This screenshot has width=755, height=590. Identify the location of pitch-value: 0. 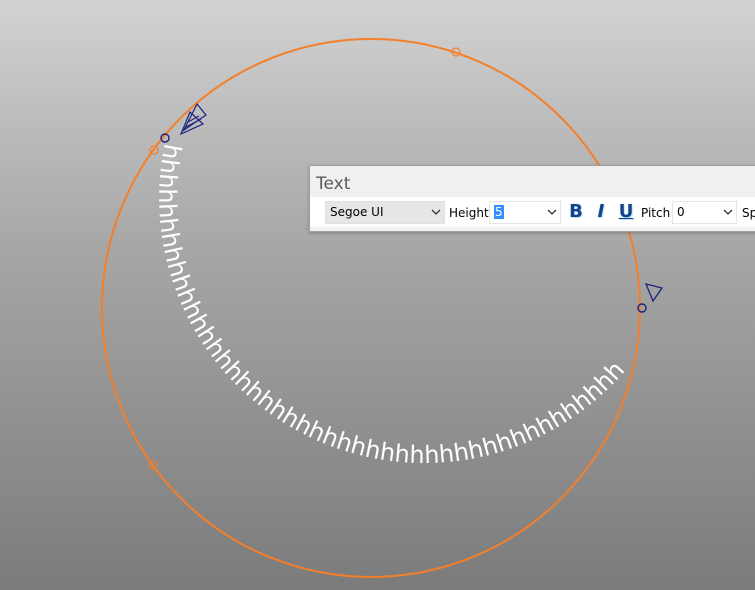
(681, 212).